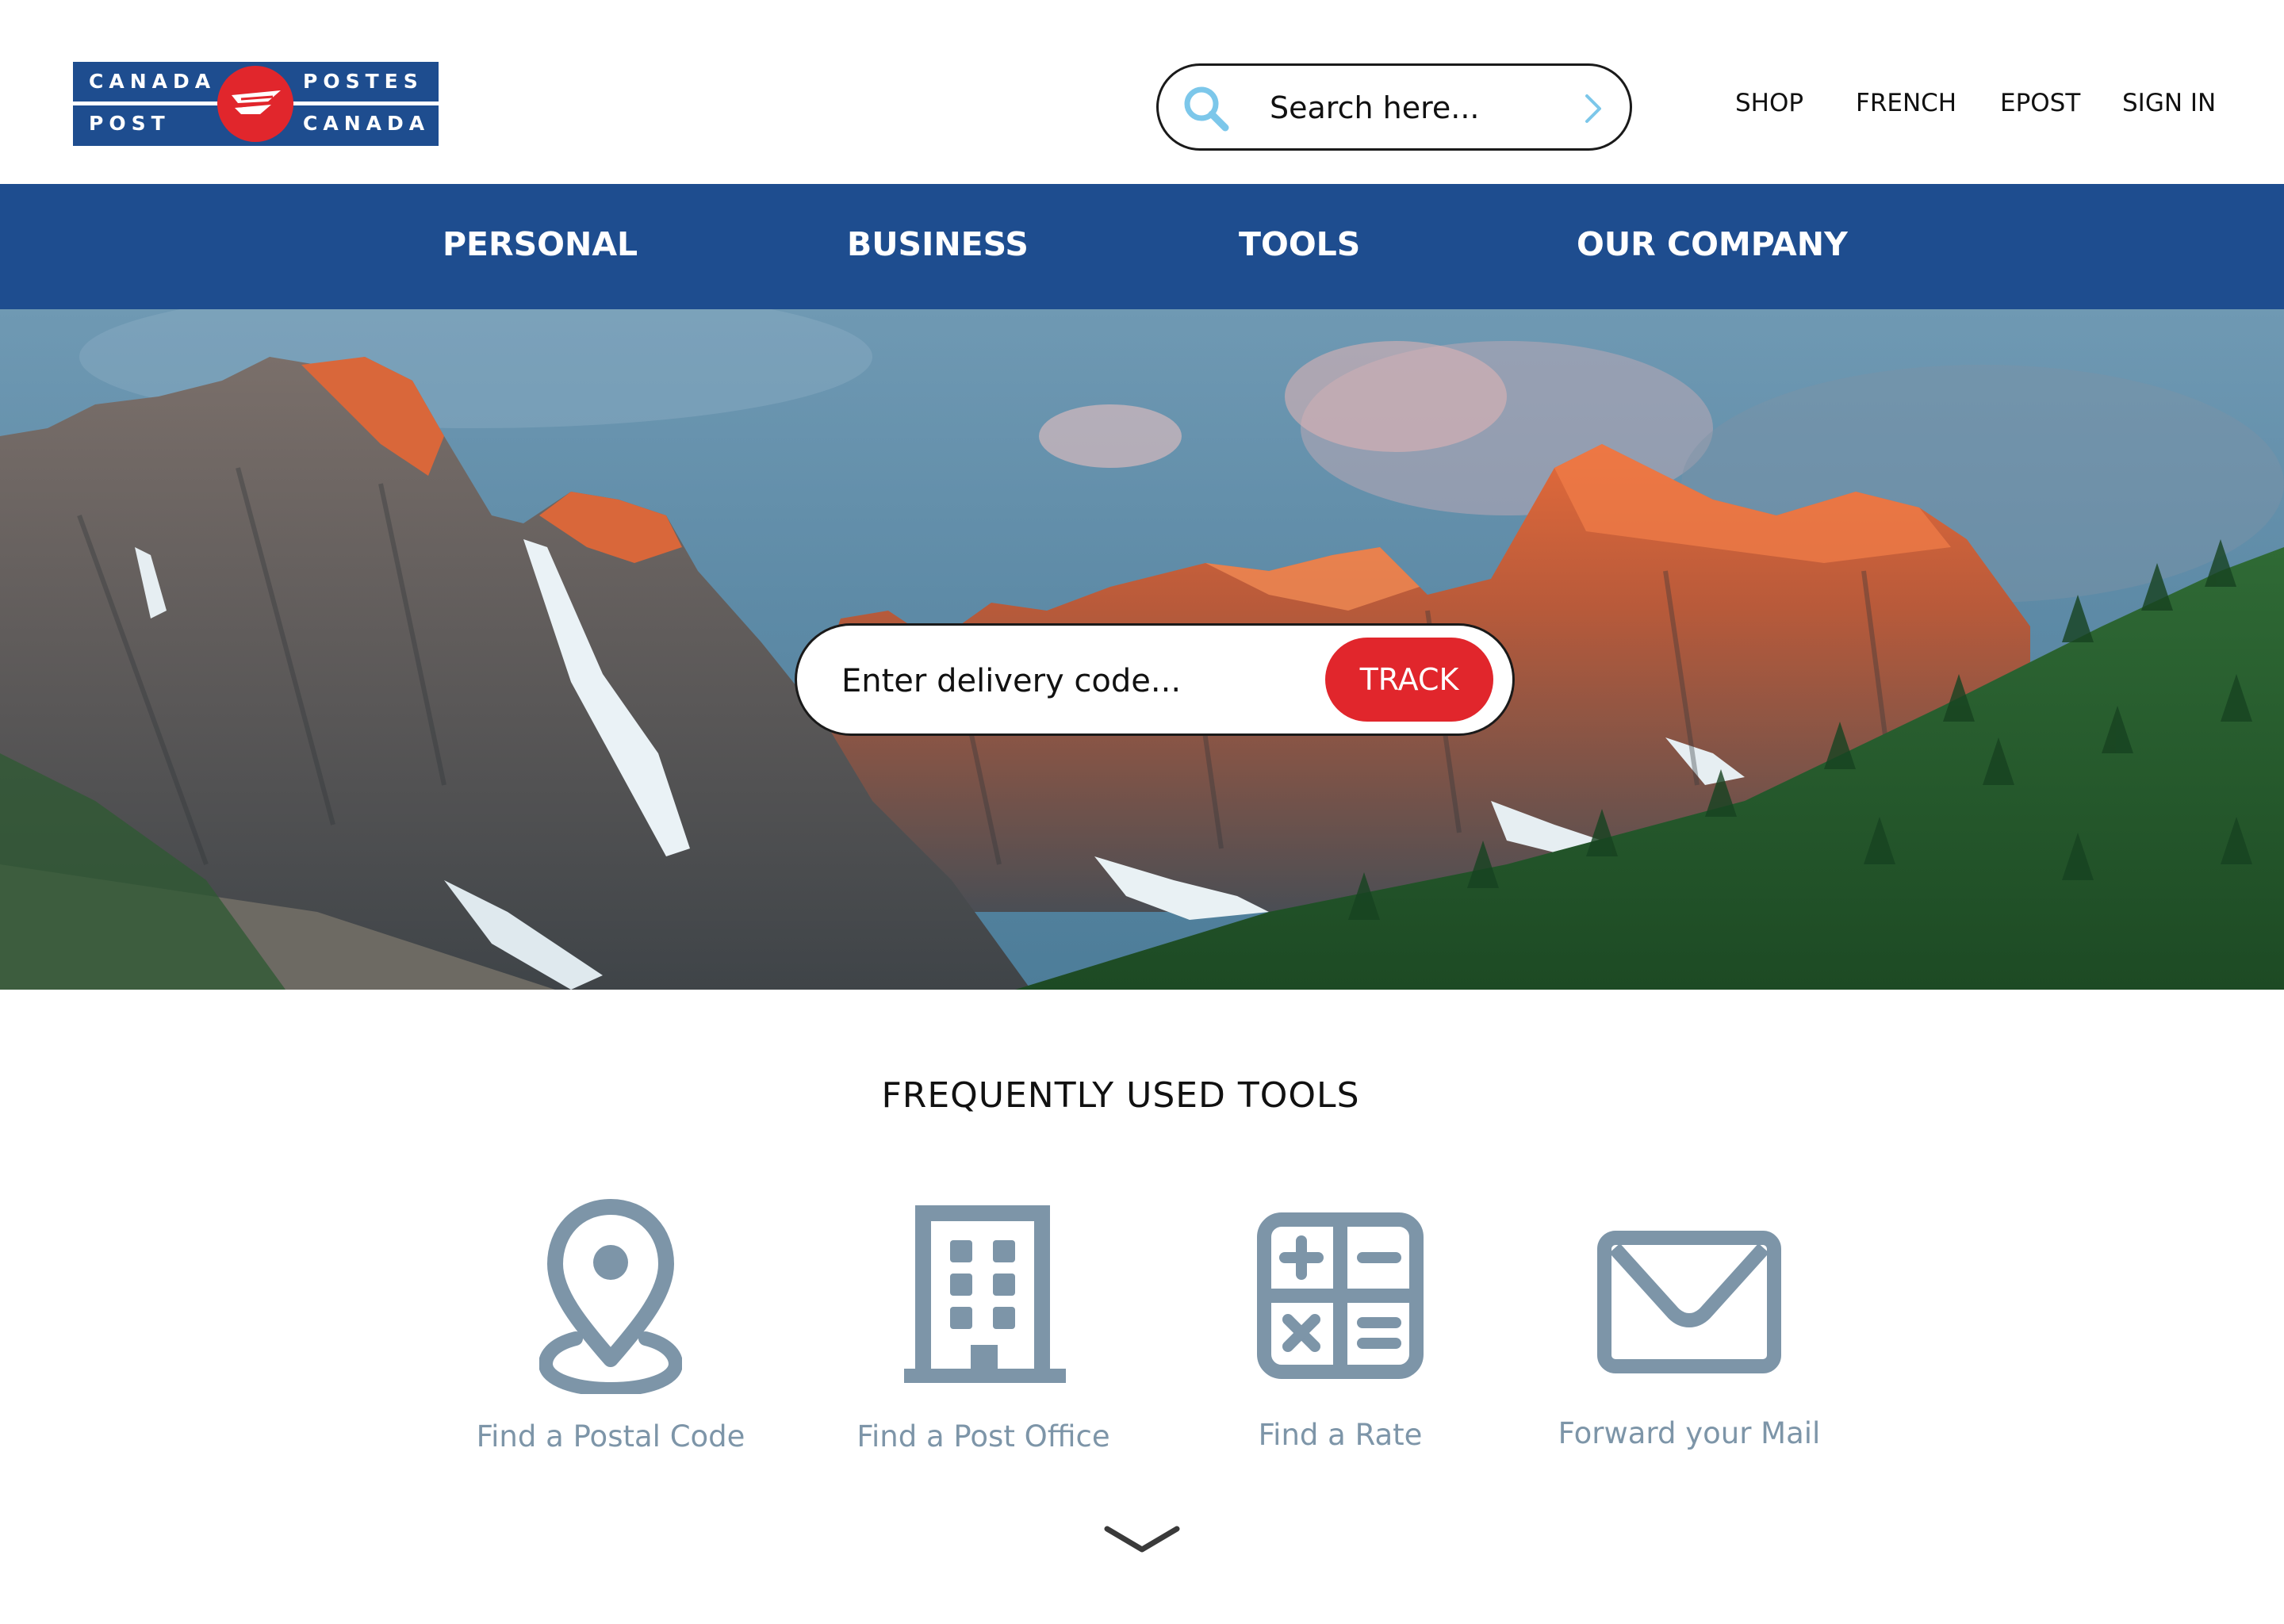 The width and height of the screenshot is (2284, 1624). I want to click on building-icon, so click(985, 1294).